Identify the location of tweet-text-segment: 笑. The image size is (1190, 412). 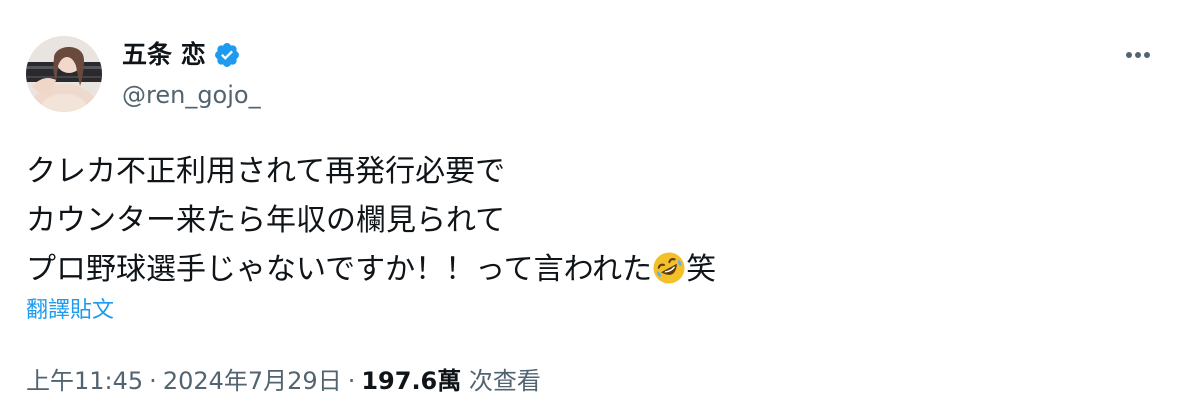
(701, 269).